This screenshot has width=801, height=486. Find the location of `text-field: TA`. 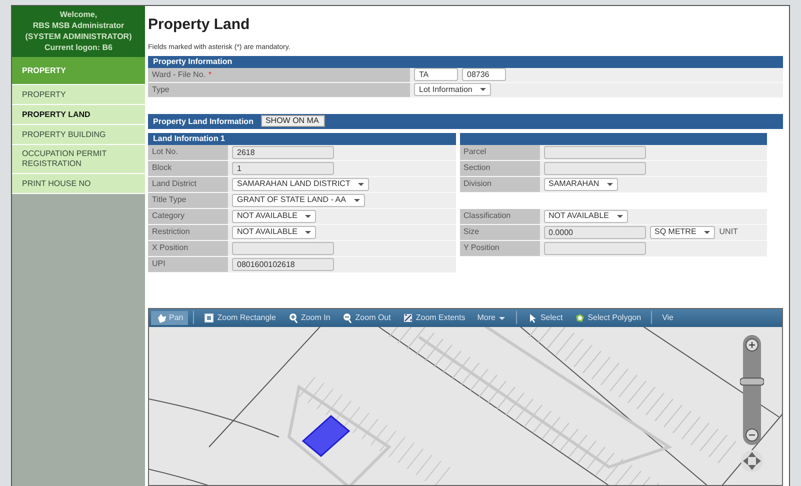

text-field: TA is located at coordinates (436, 75).